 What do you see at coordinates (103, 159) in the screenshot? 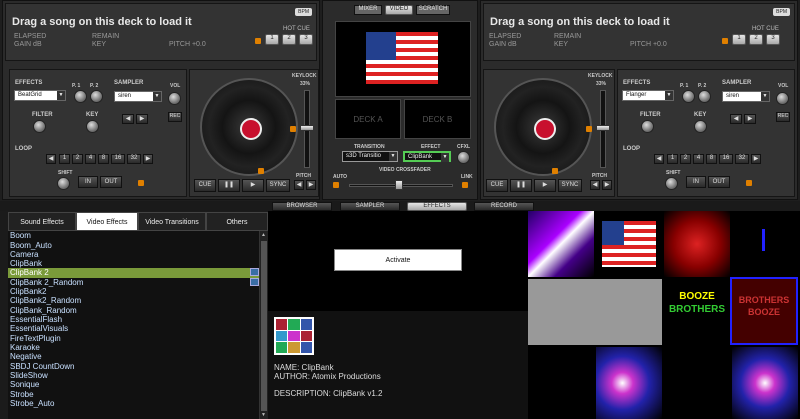
I see `left-loop-8: 8` at bounding box center [103, 159].